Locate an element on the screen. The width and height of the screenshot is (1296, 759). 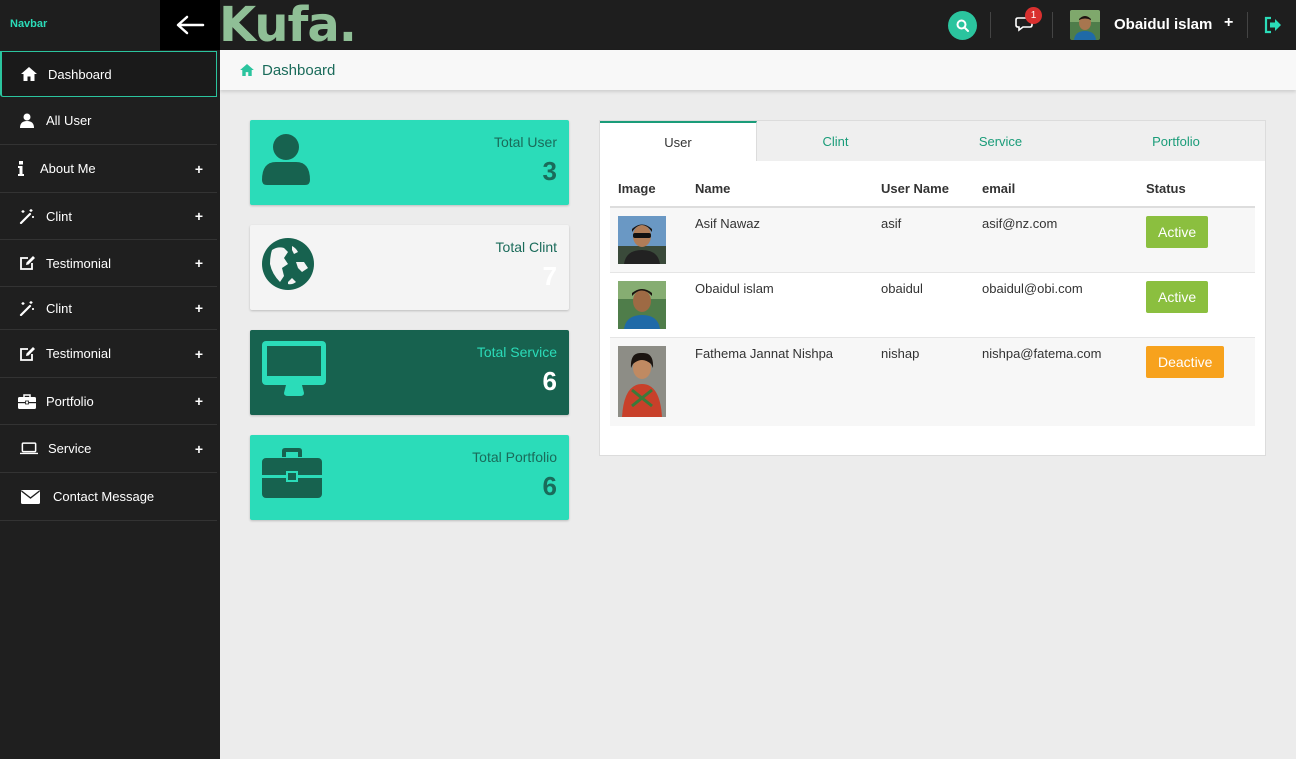
logout-button is located at coordinates (1273, 27).